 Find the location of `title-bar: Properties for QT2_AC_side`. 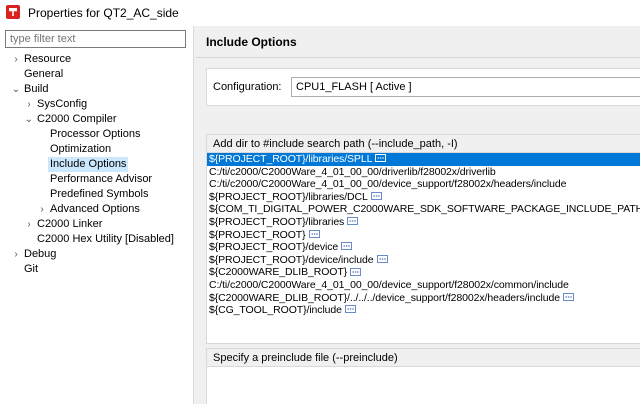

title-bar: Properties for QT2_AC_side is located at coordinates (320, 13).